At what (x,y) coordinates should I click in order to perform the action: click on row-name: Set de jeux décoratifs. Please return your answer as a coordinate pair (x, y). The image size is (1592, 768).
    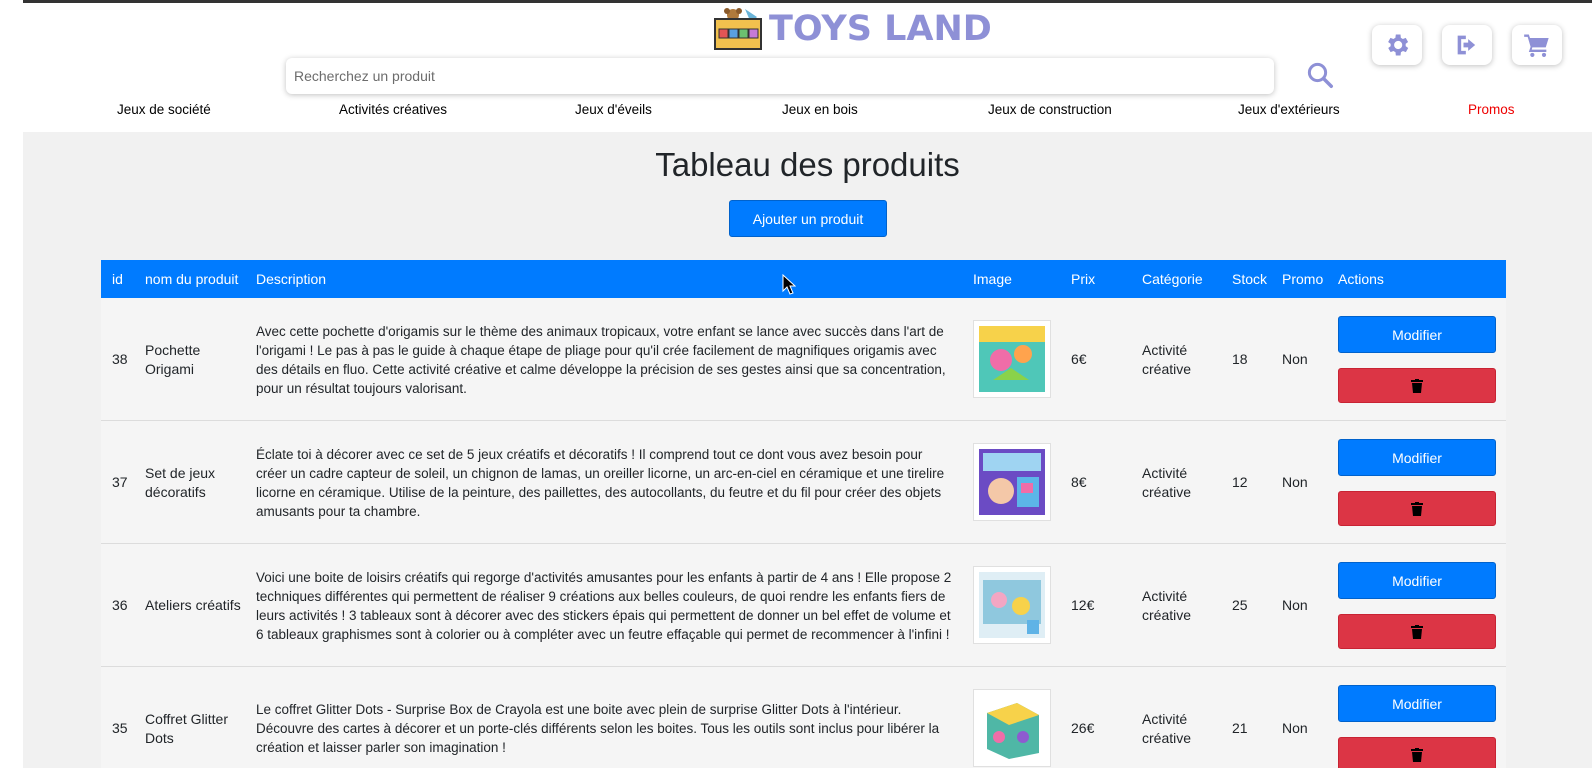
    Looking at the image, I should click on (180, 482).